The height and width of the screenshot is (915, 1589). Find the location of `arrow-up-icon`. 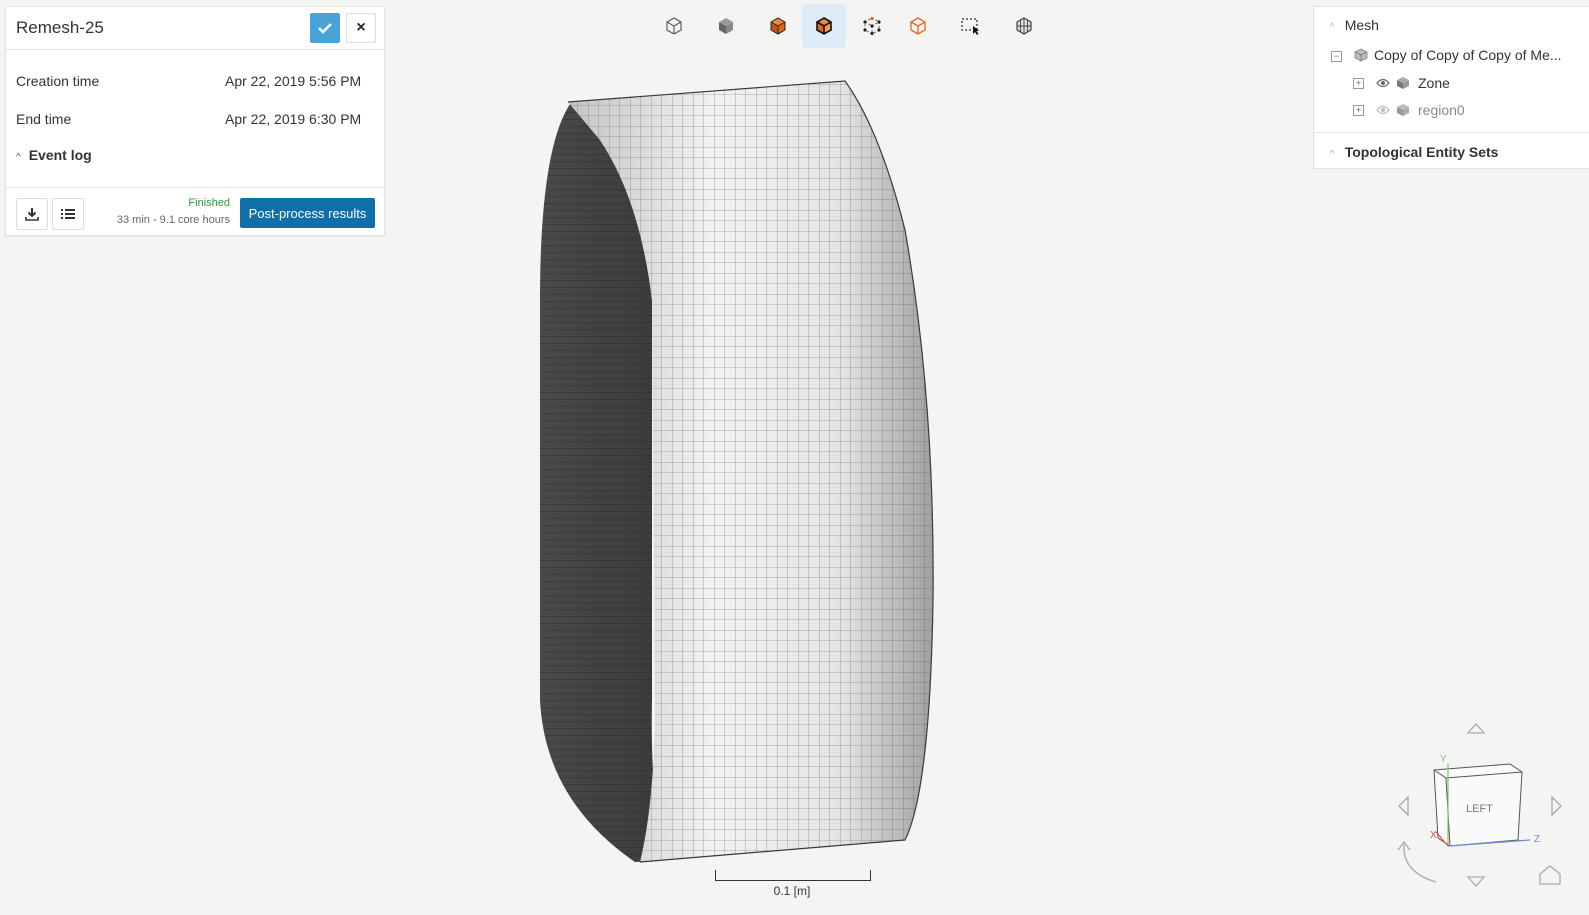

arrow-up-icon is located at coordinates (1476, 728).